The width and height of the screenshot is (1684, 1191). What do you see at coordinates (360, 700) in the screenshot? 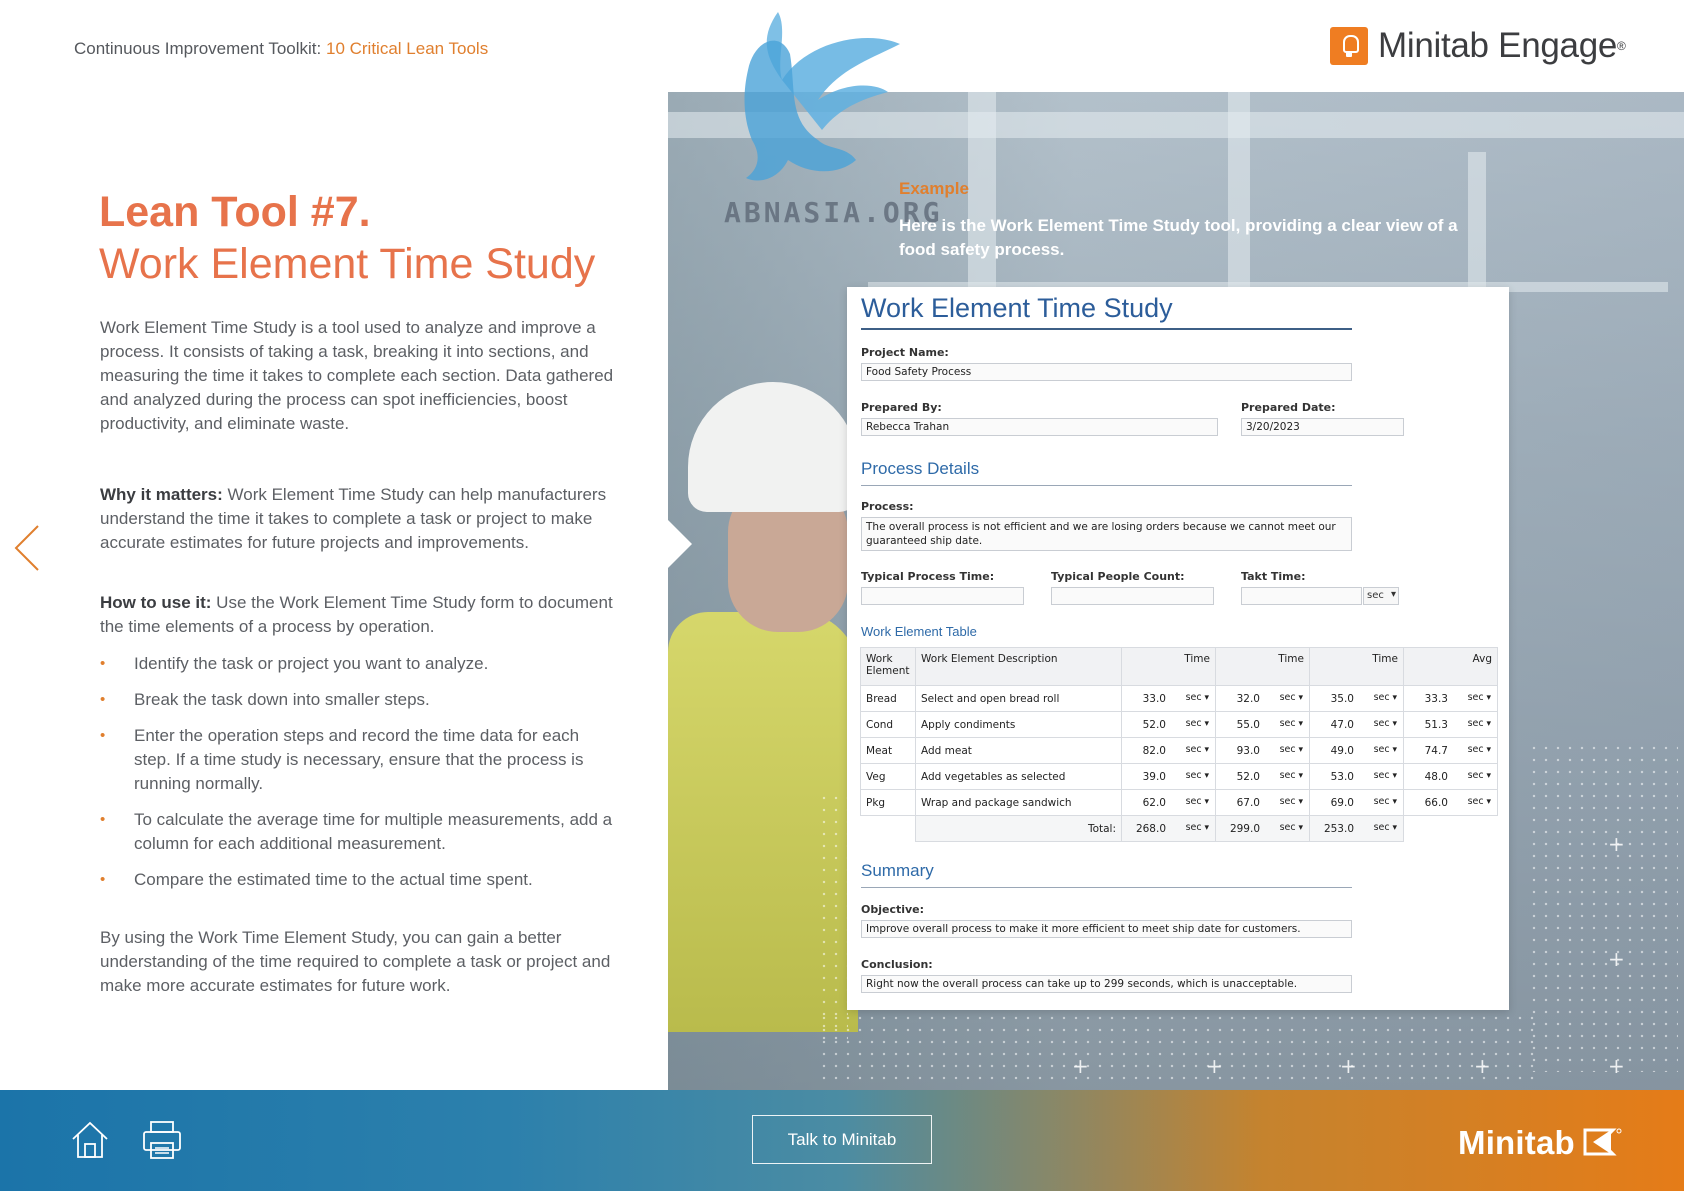
I see `list-item: Break the task down into smaller steps.` at bounding box center [360, 700].